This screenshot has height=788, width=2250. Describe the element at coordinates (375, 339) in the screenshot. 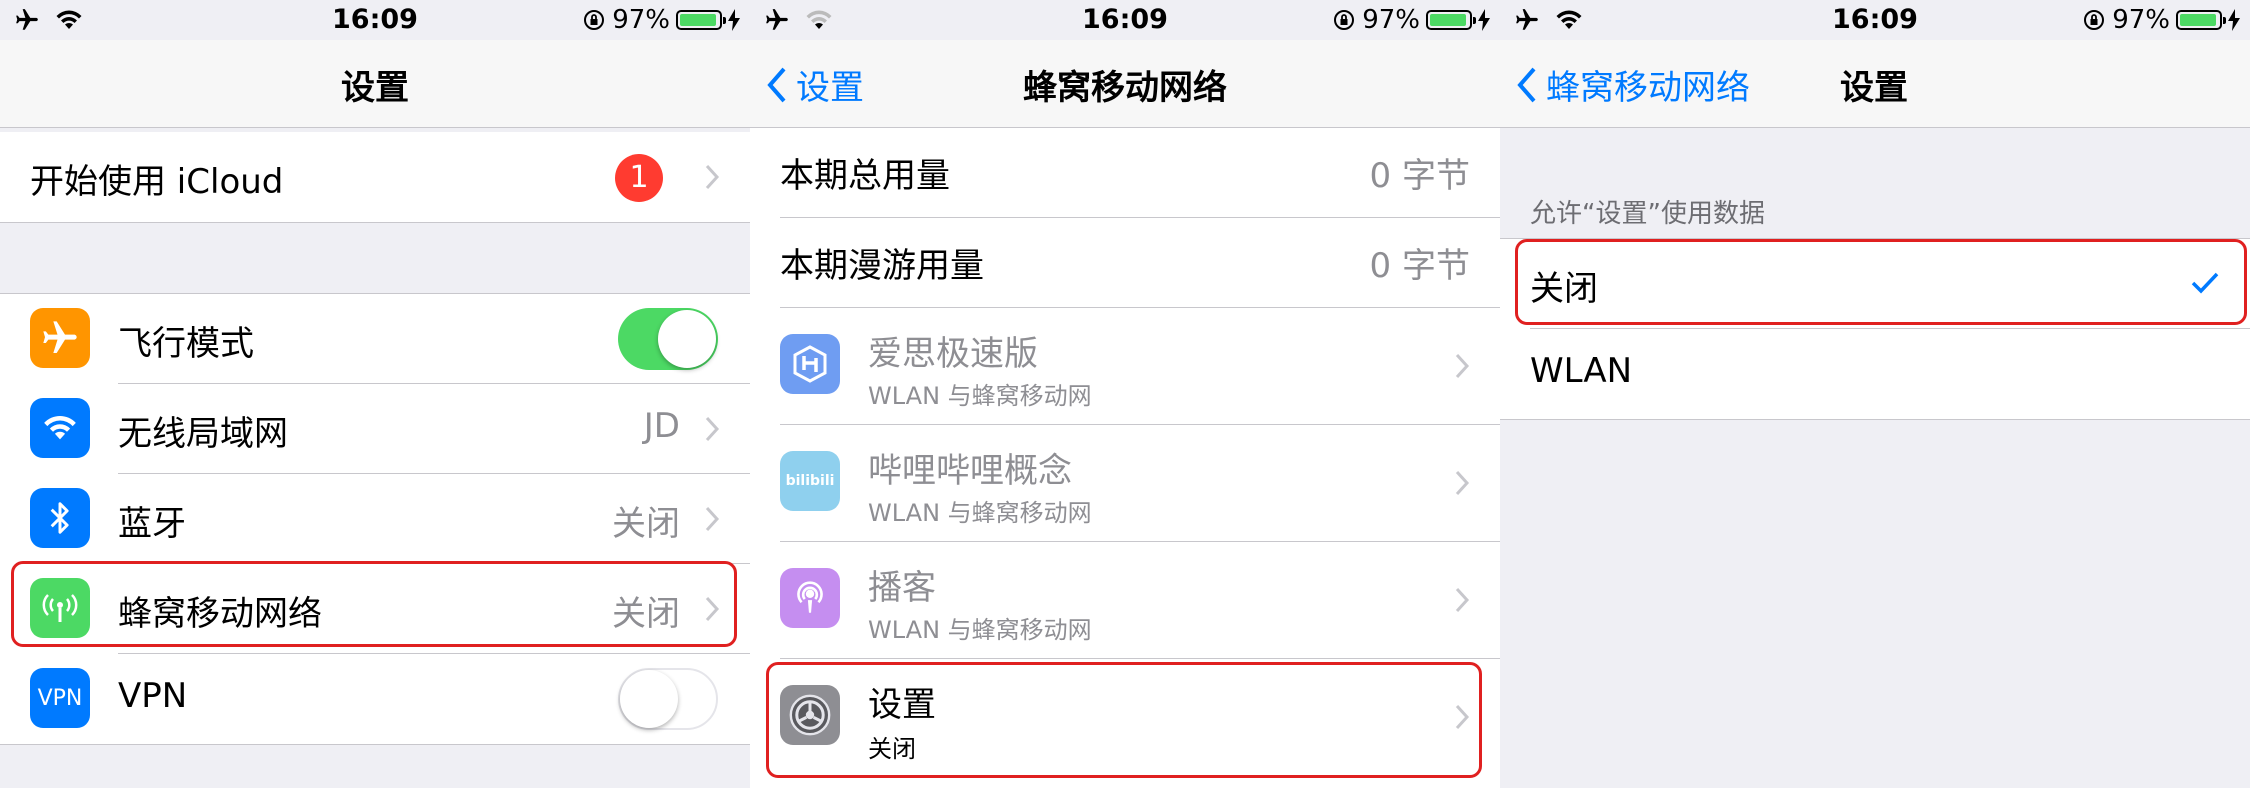

I see `airplane-mode-row: 飞行模式` at that location.